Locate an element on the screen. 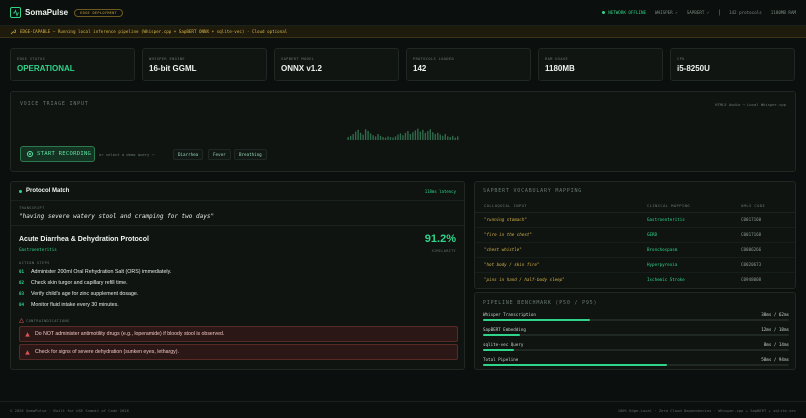 The width and height of the screenshot is (806, 418). action-steps-label: ACTION STEPS is located at coordinates (34, 263).